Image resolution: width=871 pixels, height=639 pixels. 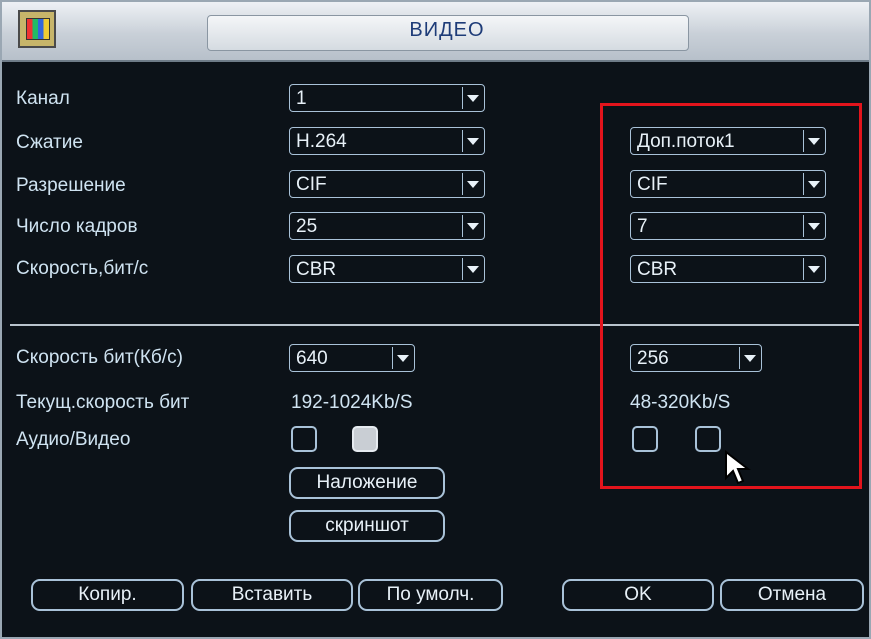 What do you see at coordinates (301, 98) in the screenshot?
I see `channel-value: 1` at bounding box center [301, 98].